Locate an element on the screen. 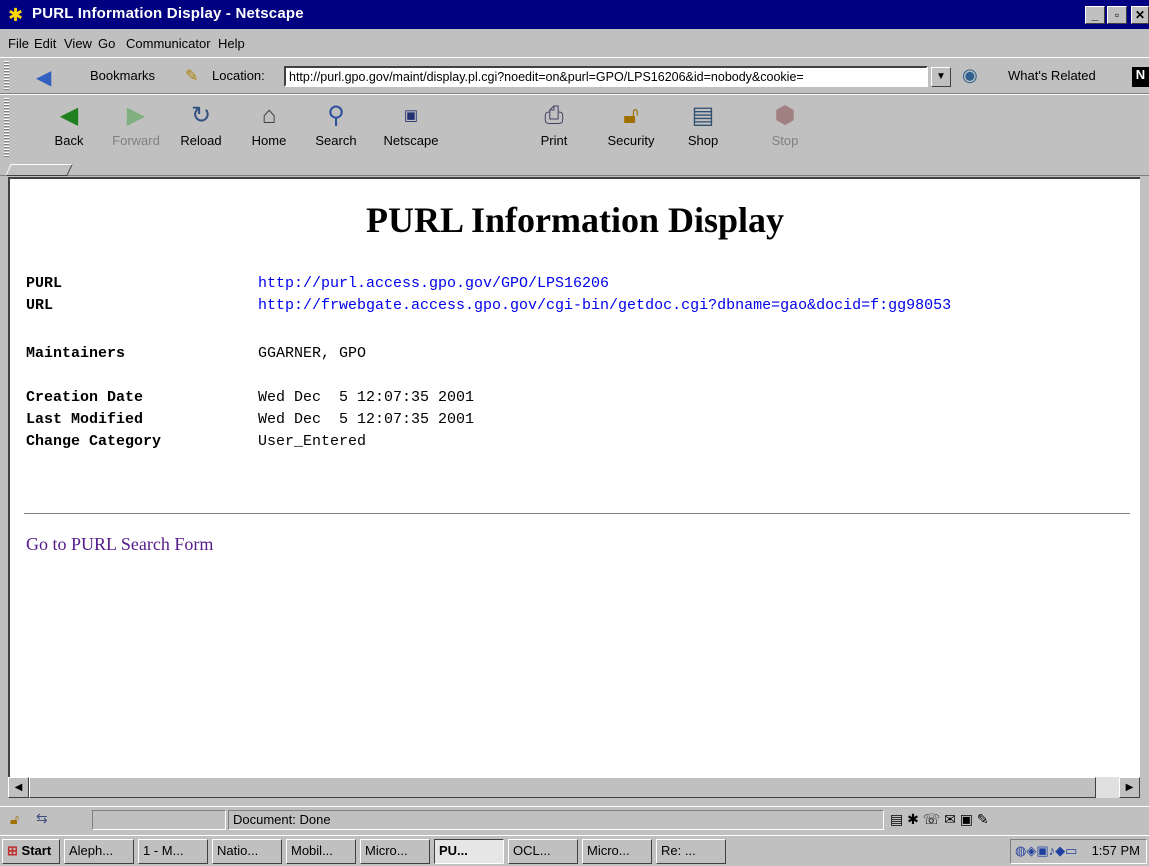 The image size is (1149, 866). page-title: PURL Information Display is located at coordinates (575, 220).